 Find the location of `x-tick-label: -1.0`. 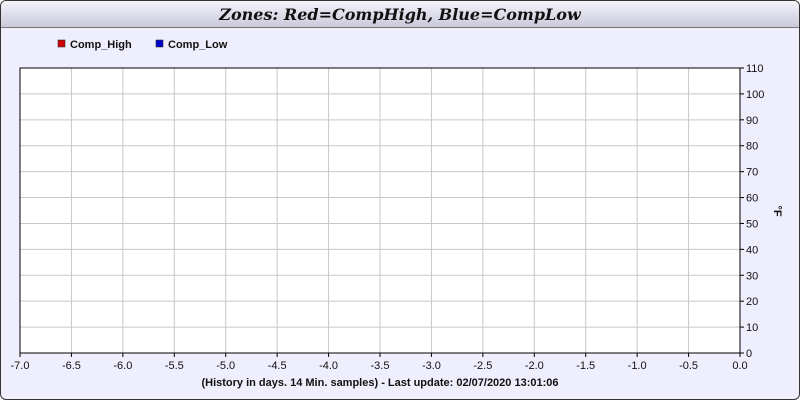

x-tick-label: -1.0 is located at coordinates (637, 366).